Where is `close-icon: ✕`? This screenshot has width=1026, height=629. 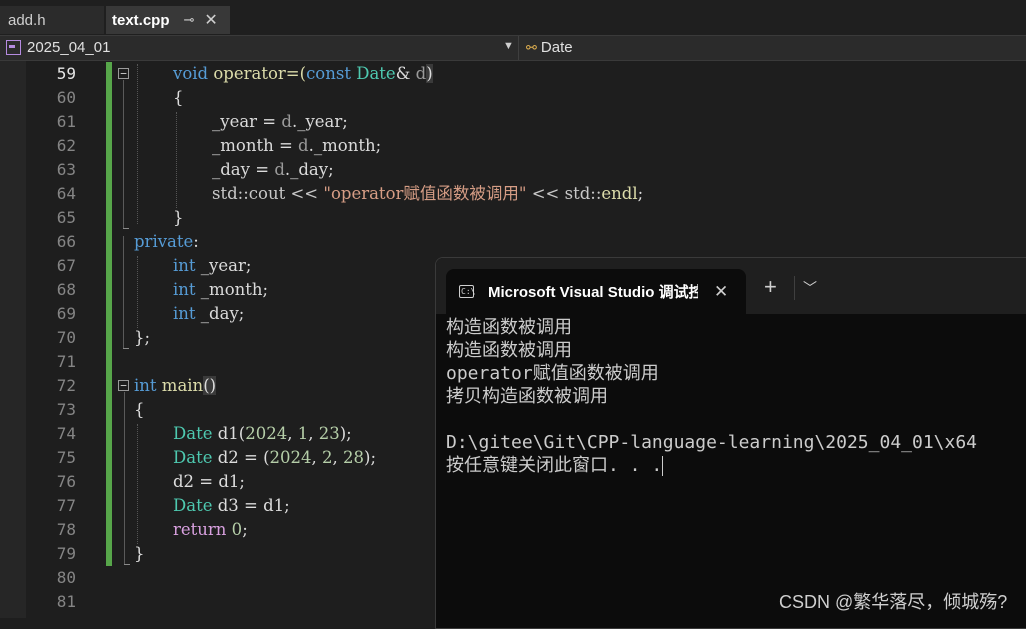
close-icon: ✕ is located at coordinates (721, 292).